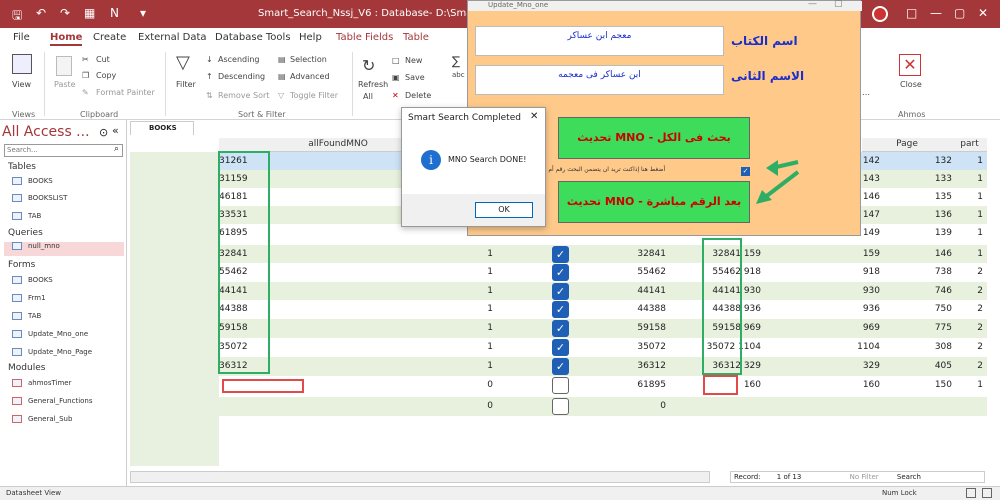  Describe the element at coordinates (654, 202) in the screenshot. I see `update-direct-button: تحديث MNO - بعد الرقم مباشرة` at that location.